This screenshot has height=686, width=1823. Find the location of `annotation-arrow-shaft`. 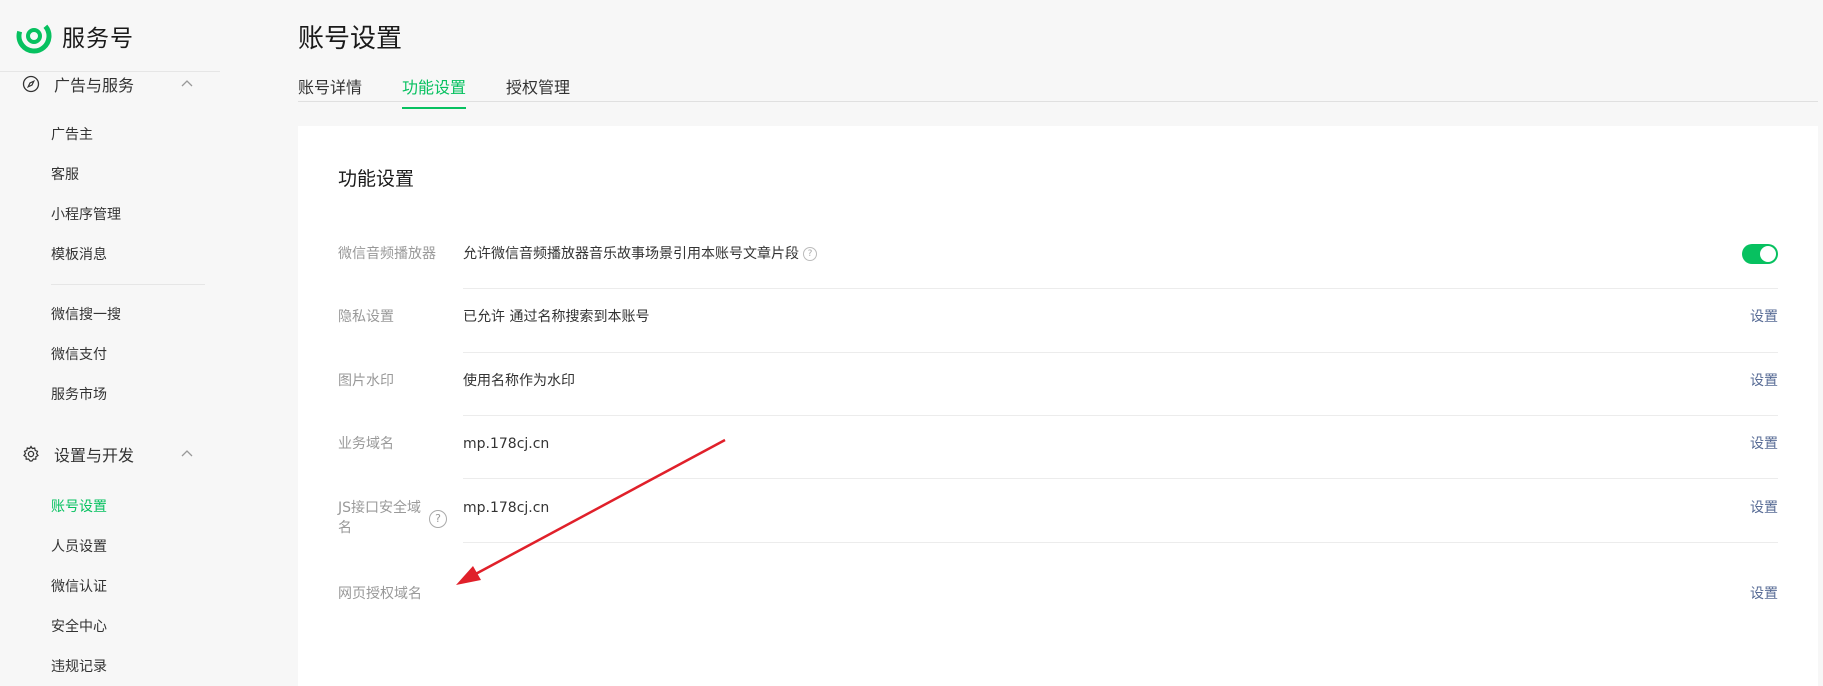

annotation-arrow-shaft is located at coordinates (597, 508).